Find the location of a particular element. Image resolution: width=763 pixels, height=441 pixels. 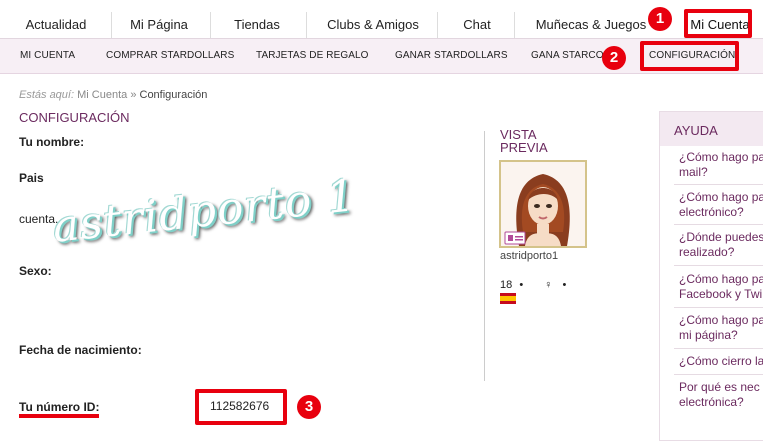

nav-chat: Chat is located at coordinates (477, 19).